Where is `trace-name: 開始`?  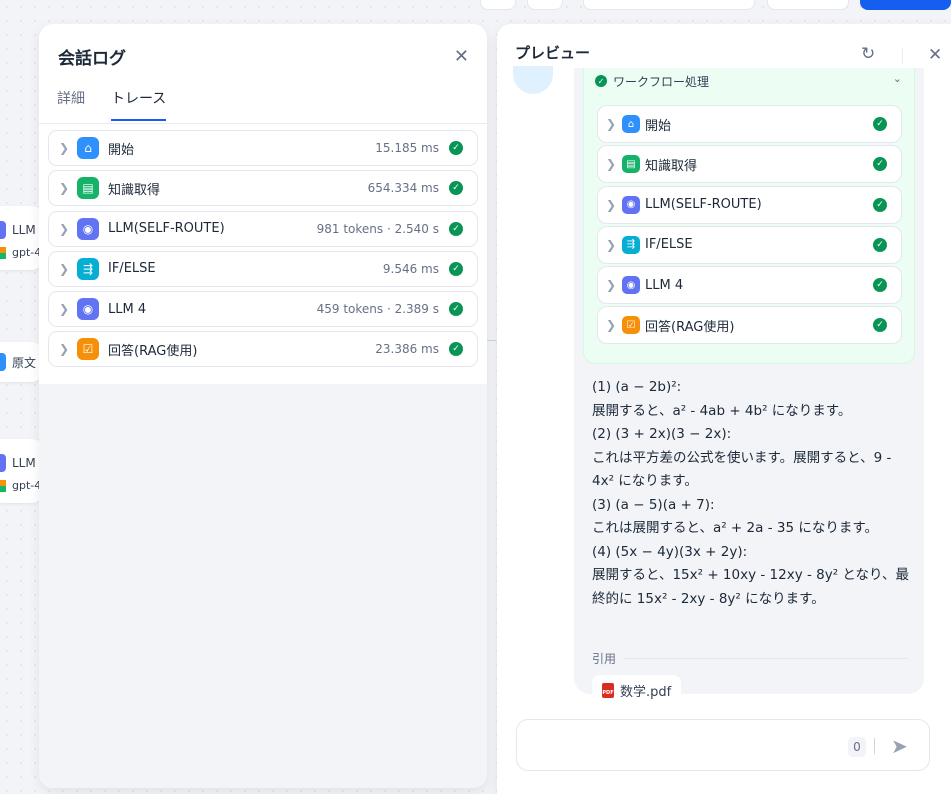
trace-name: 開始 is located at coordinates (121, 150).